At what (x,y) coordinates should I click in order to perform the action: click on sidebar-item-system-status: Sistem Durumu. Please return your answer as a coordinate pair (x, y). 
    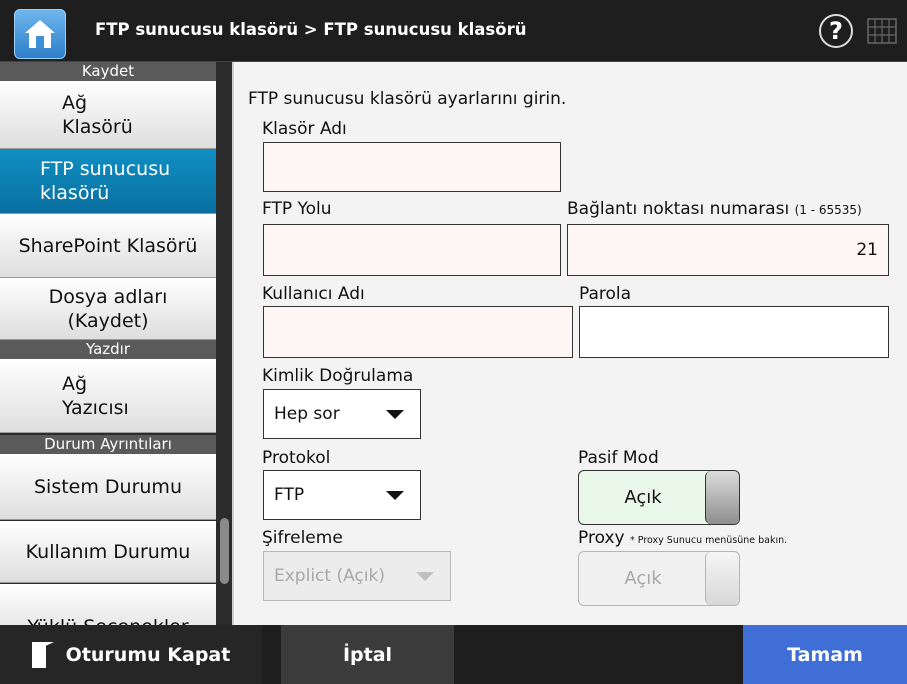
    Looking at the image, I should click on (108, 487).